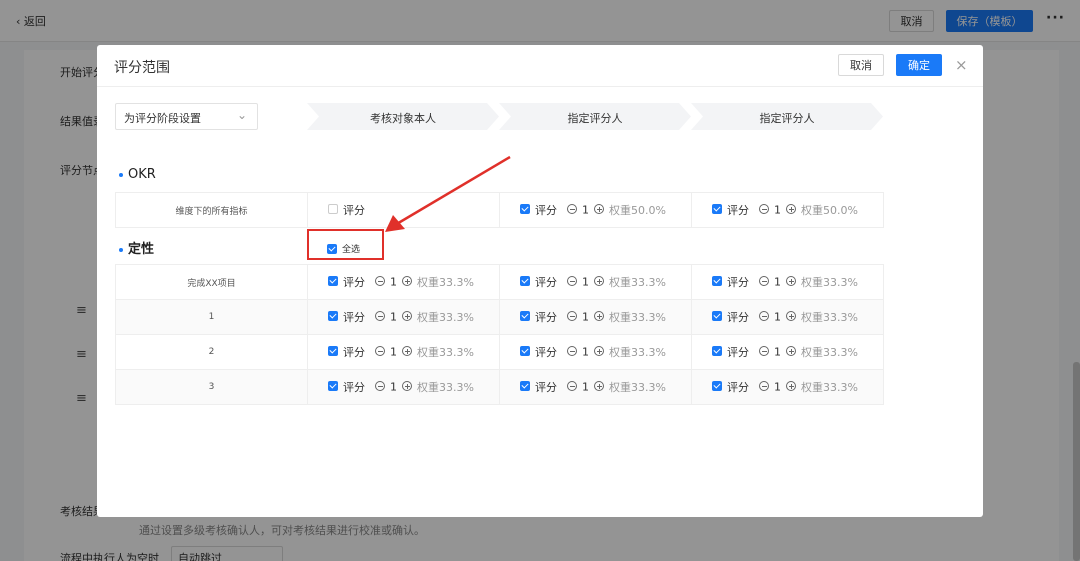 The height and width of the screenshot is (561, 1080). I want to click on modal-confirm-button: 确定, so click(919, 65).